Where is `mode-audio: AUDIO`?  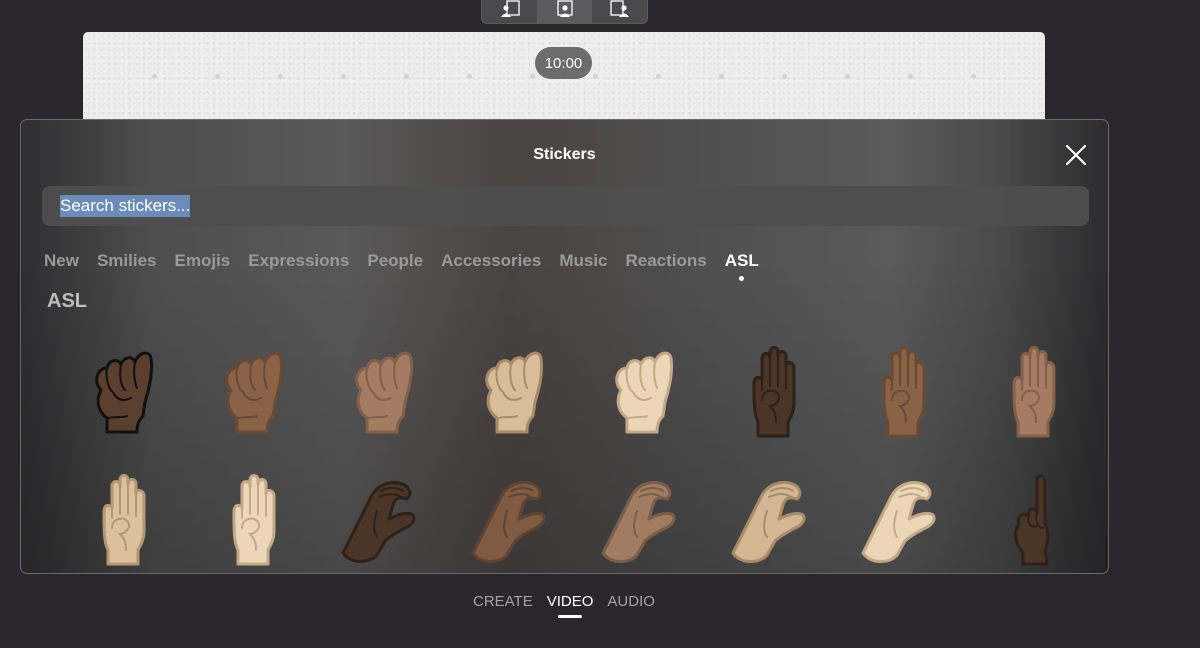
mode-audio: AUDIO is located at coordinates (631, 601).